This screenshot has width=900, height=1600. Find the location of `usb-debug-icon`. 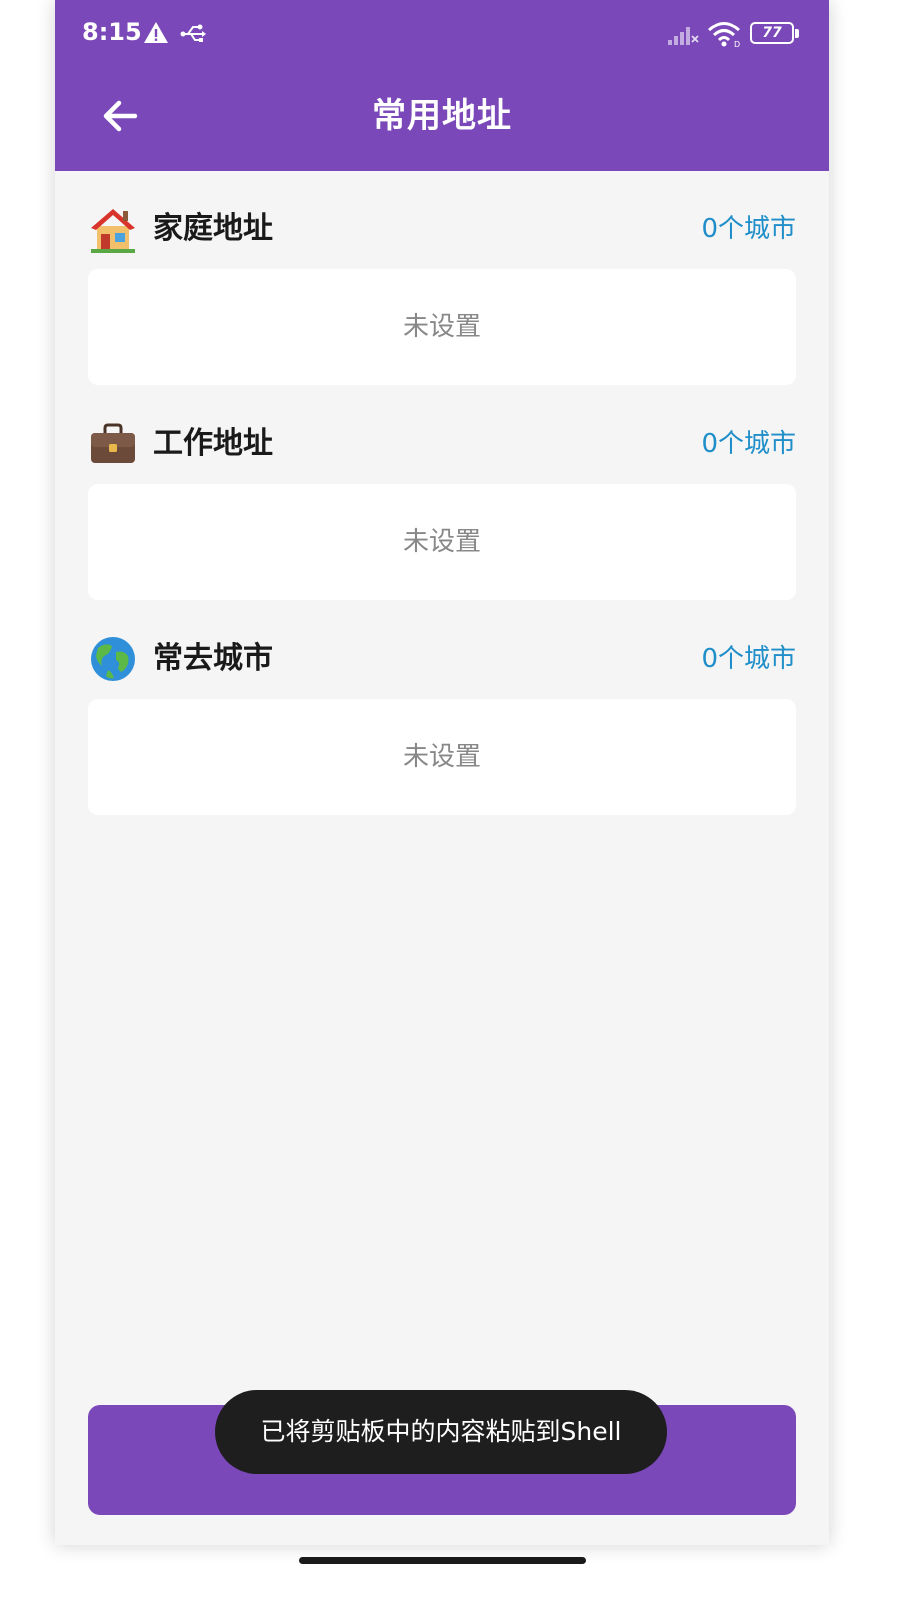

usb-debug-icon is located at coordinates (193, 33).